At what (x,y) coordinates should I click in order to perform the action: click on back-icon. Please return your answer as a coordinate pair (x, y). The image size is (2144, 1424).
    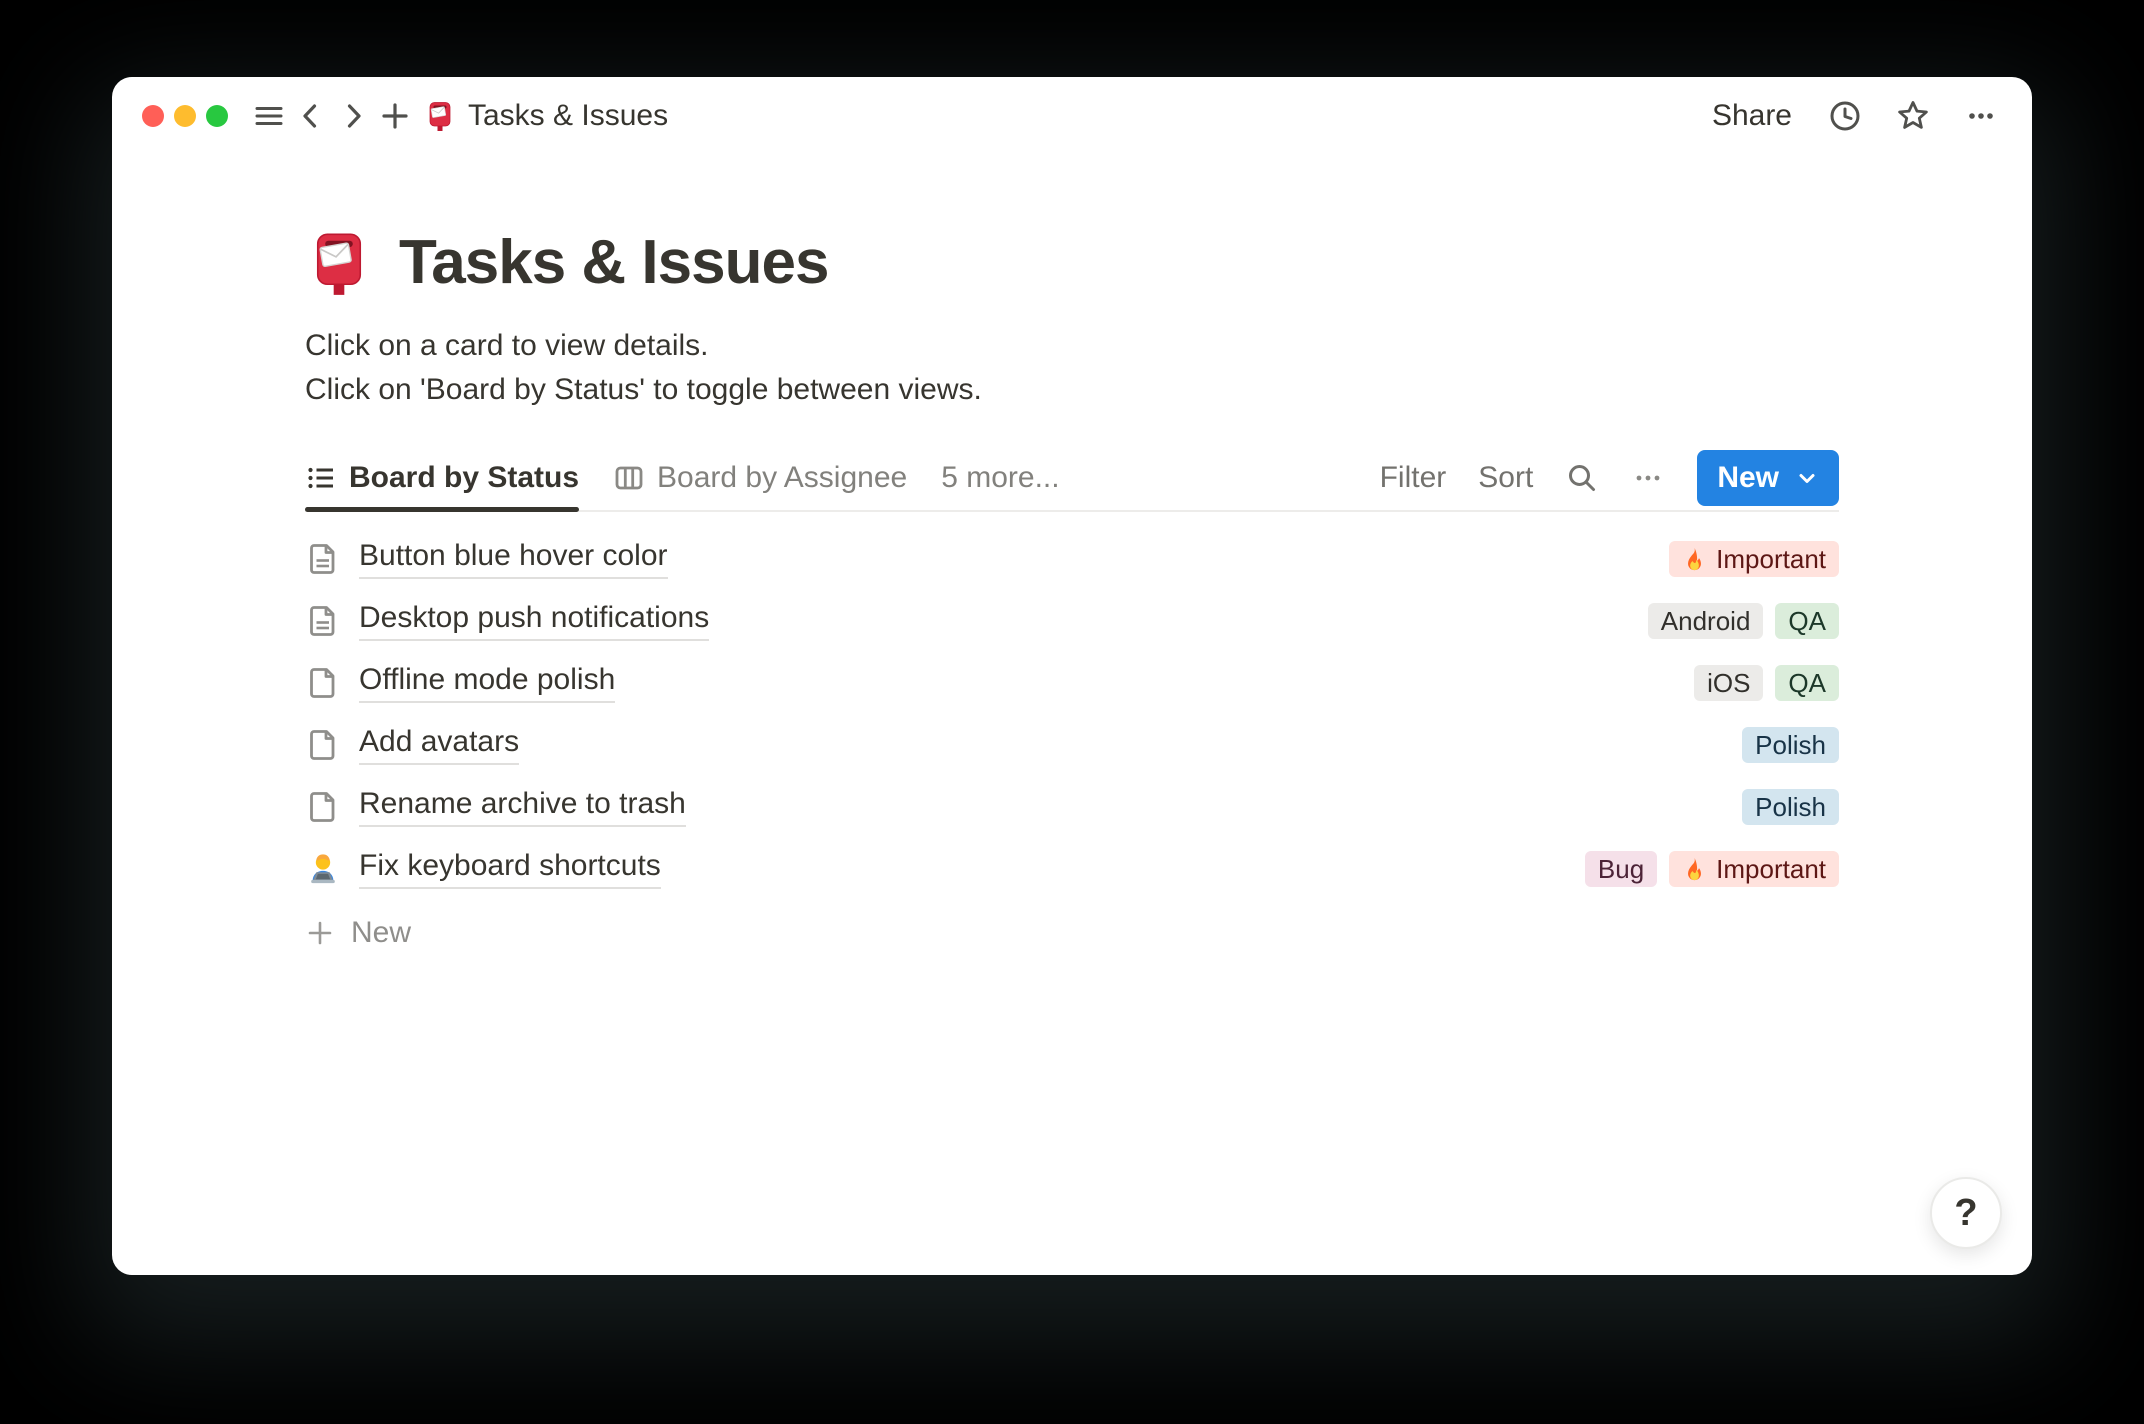
    Looking at the image, I should click on (311, 116).